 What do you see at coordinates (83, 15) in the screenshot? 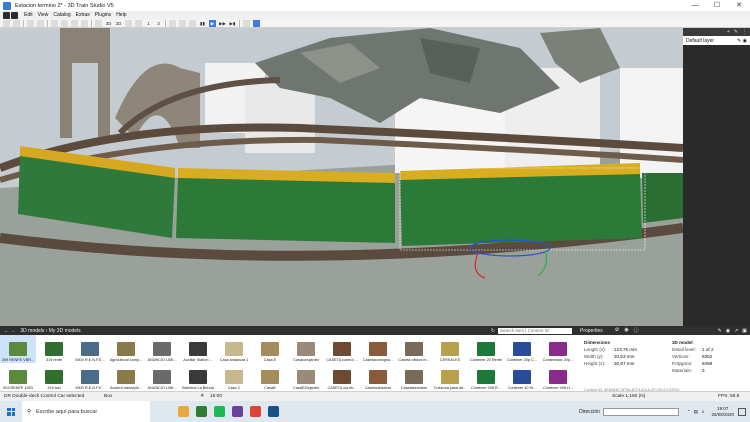
I see `menu-extras: Extras` at bounding box center [83, 15].